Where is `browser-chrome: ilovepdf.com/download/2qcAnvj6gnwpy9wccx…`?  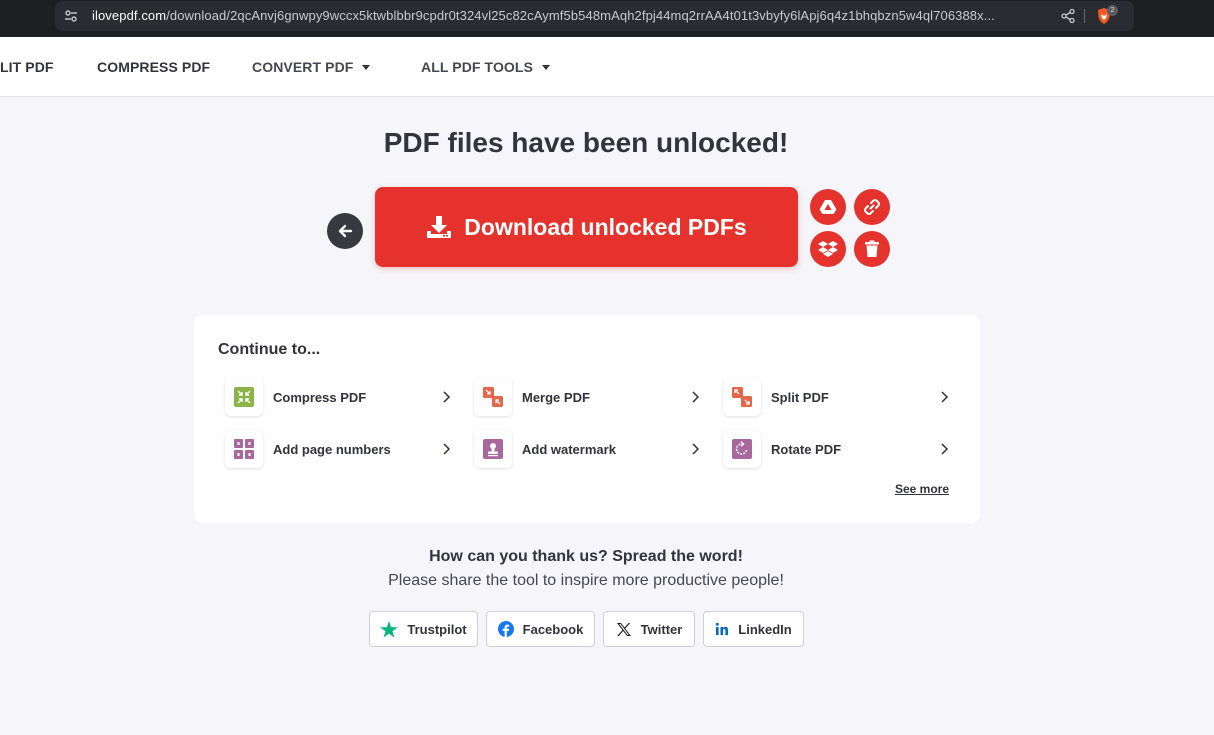 browser-chrome: ilovepdf.com/download/2qcAnvj6gnwpy9wccx… is located at coordinates (607, 18).